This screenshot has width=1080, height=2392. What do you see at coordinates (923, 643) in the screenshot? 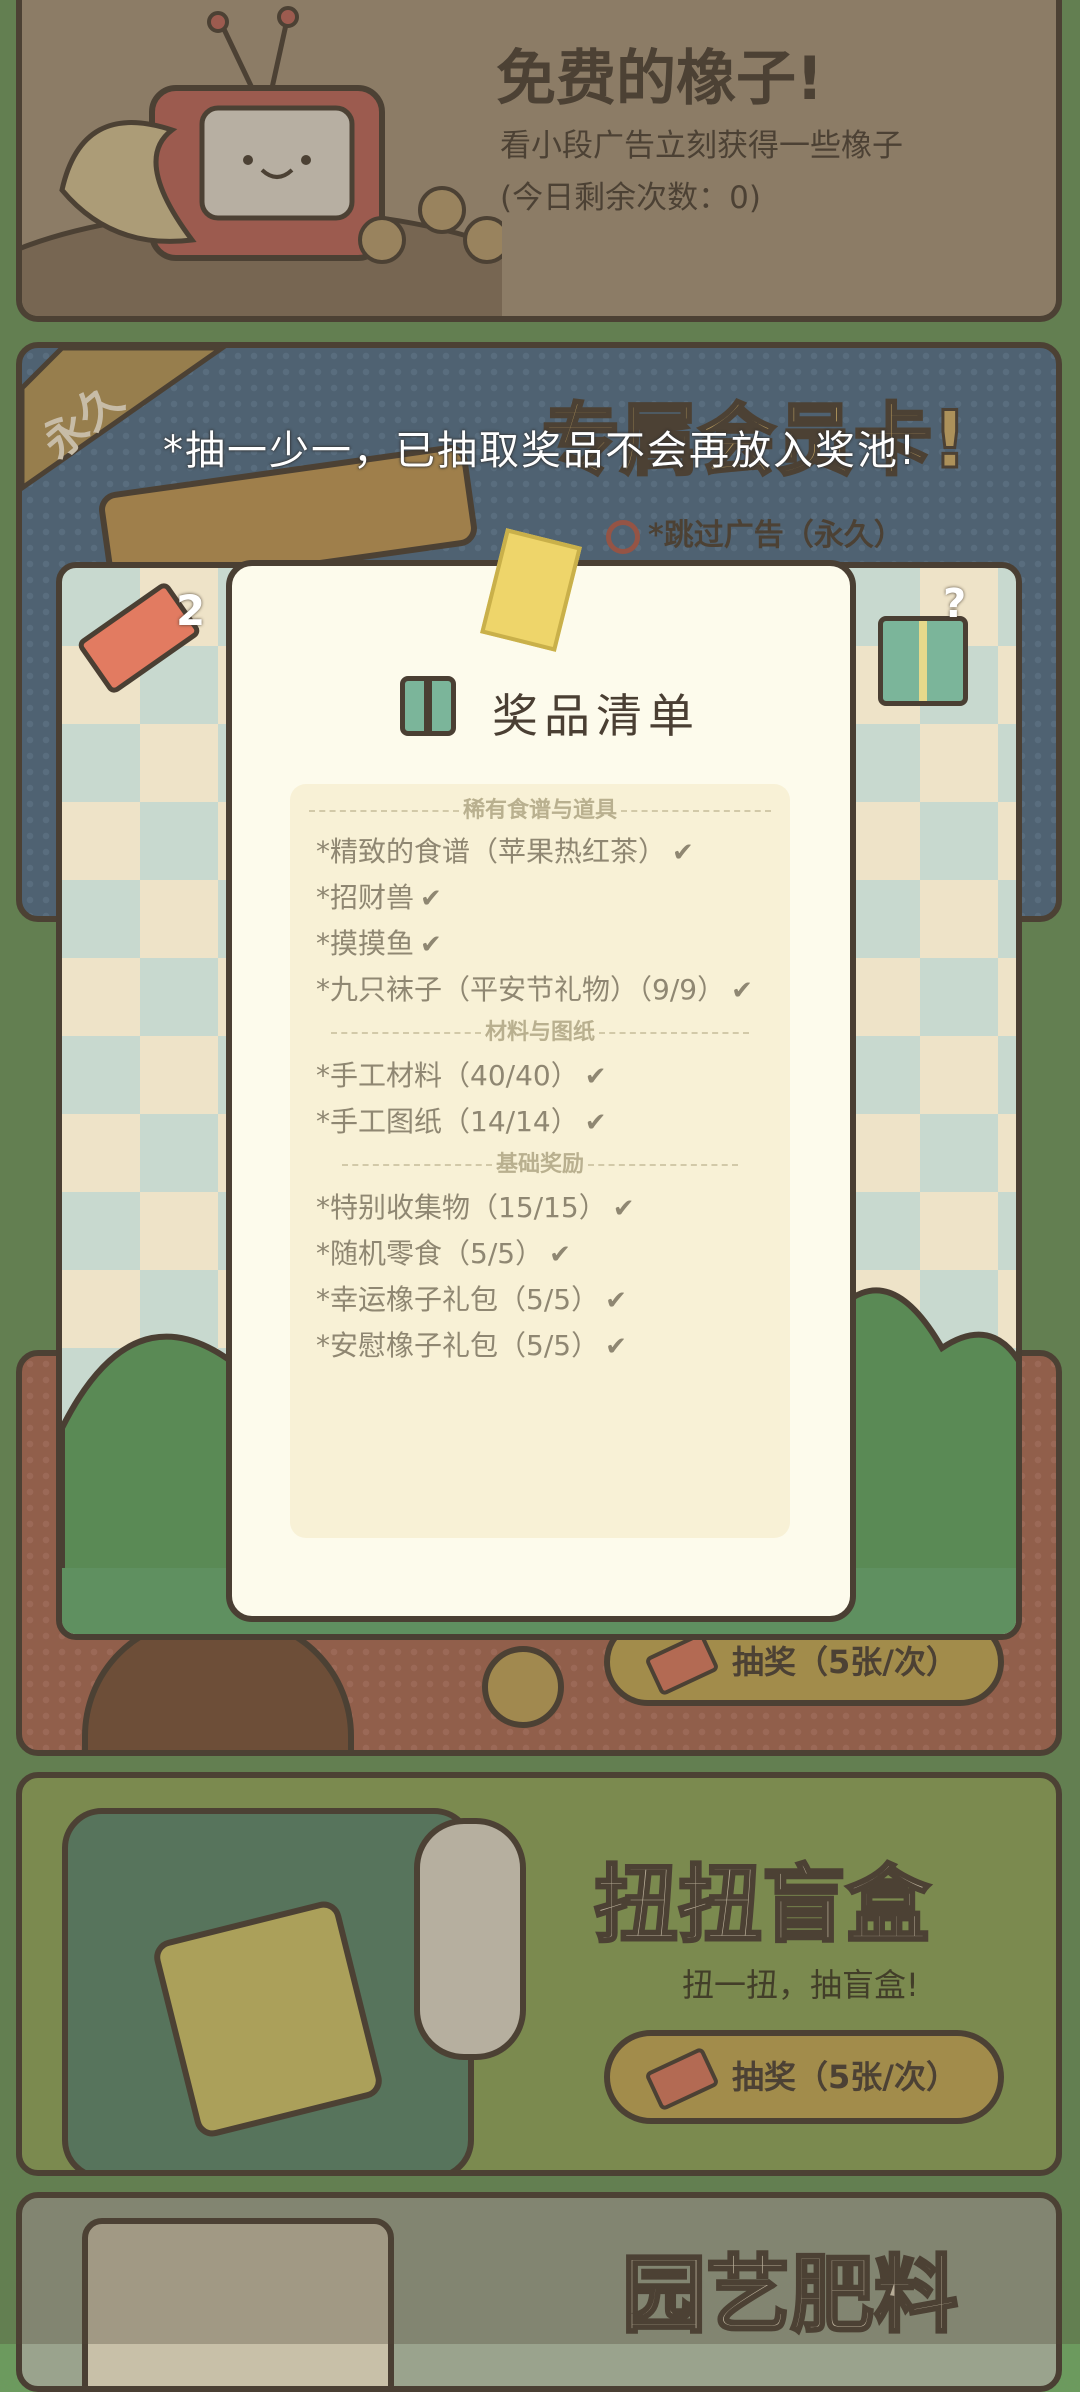
I see `mystery-gift-icon: ?` at bounding box center [923, 643].